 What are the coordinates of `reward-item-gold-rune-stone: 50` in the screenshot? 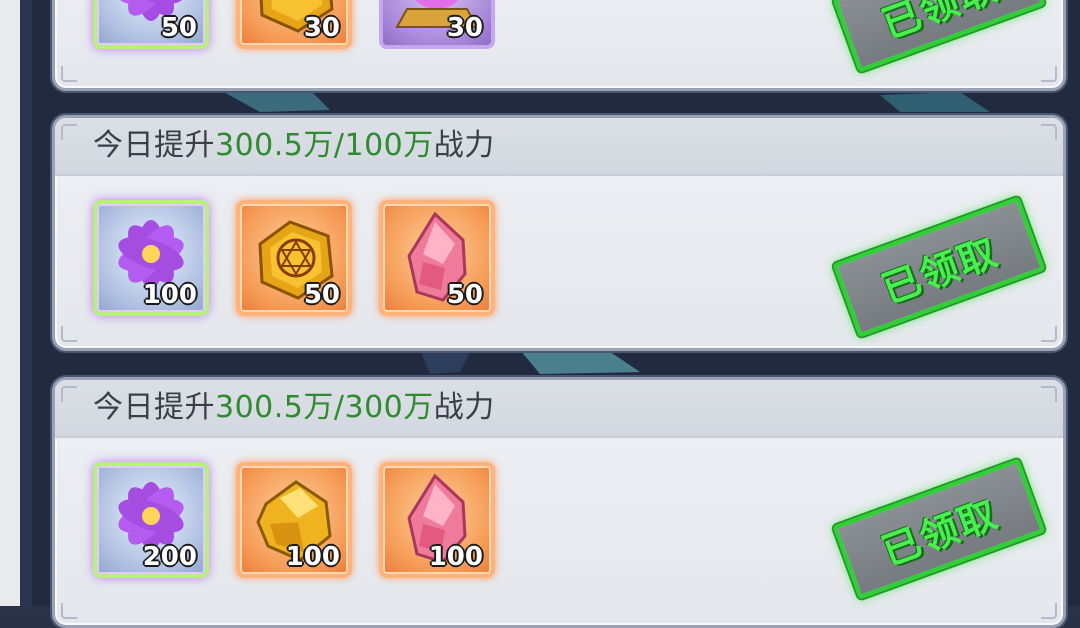 It's located at (294, 258).